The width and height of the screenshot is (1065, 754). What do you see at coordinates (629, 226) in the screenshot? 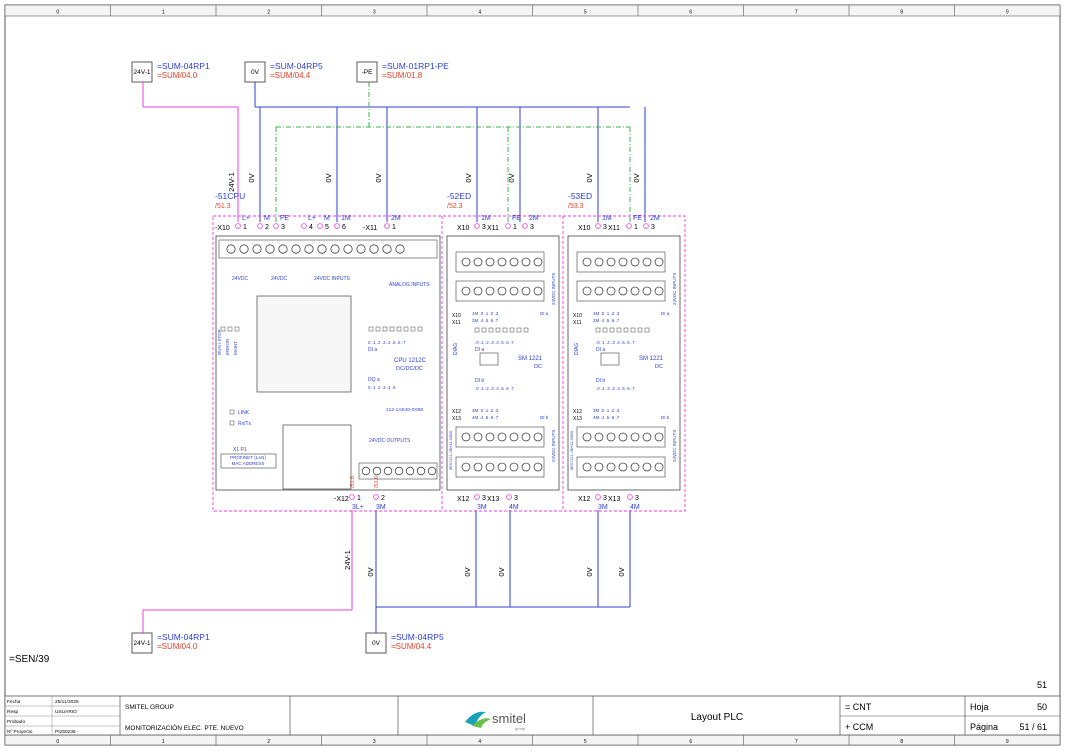
I see `module-53ed-terminal-top` at bounding box center [629, 226].